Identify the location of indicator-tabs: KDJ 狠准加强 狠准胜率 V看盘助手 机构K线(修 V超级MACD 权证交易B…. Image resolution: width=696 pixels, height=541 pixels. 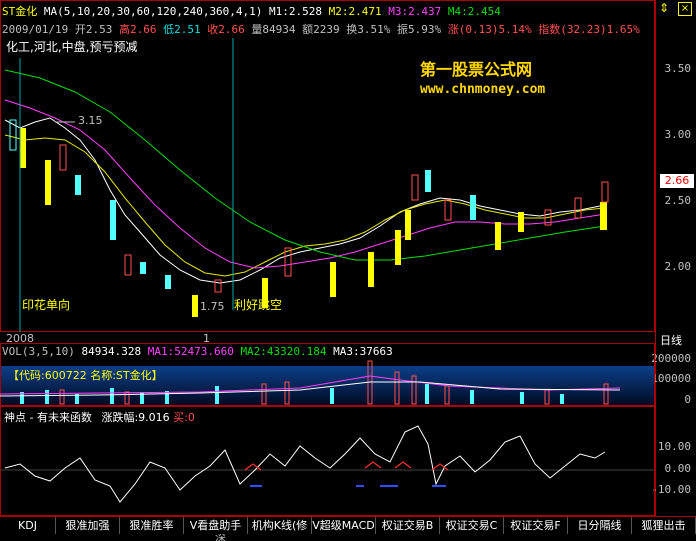
(348, 525).